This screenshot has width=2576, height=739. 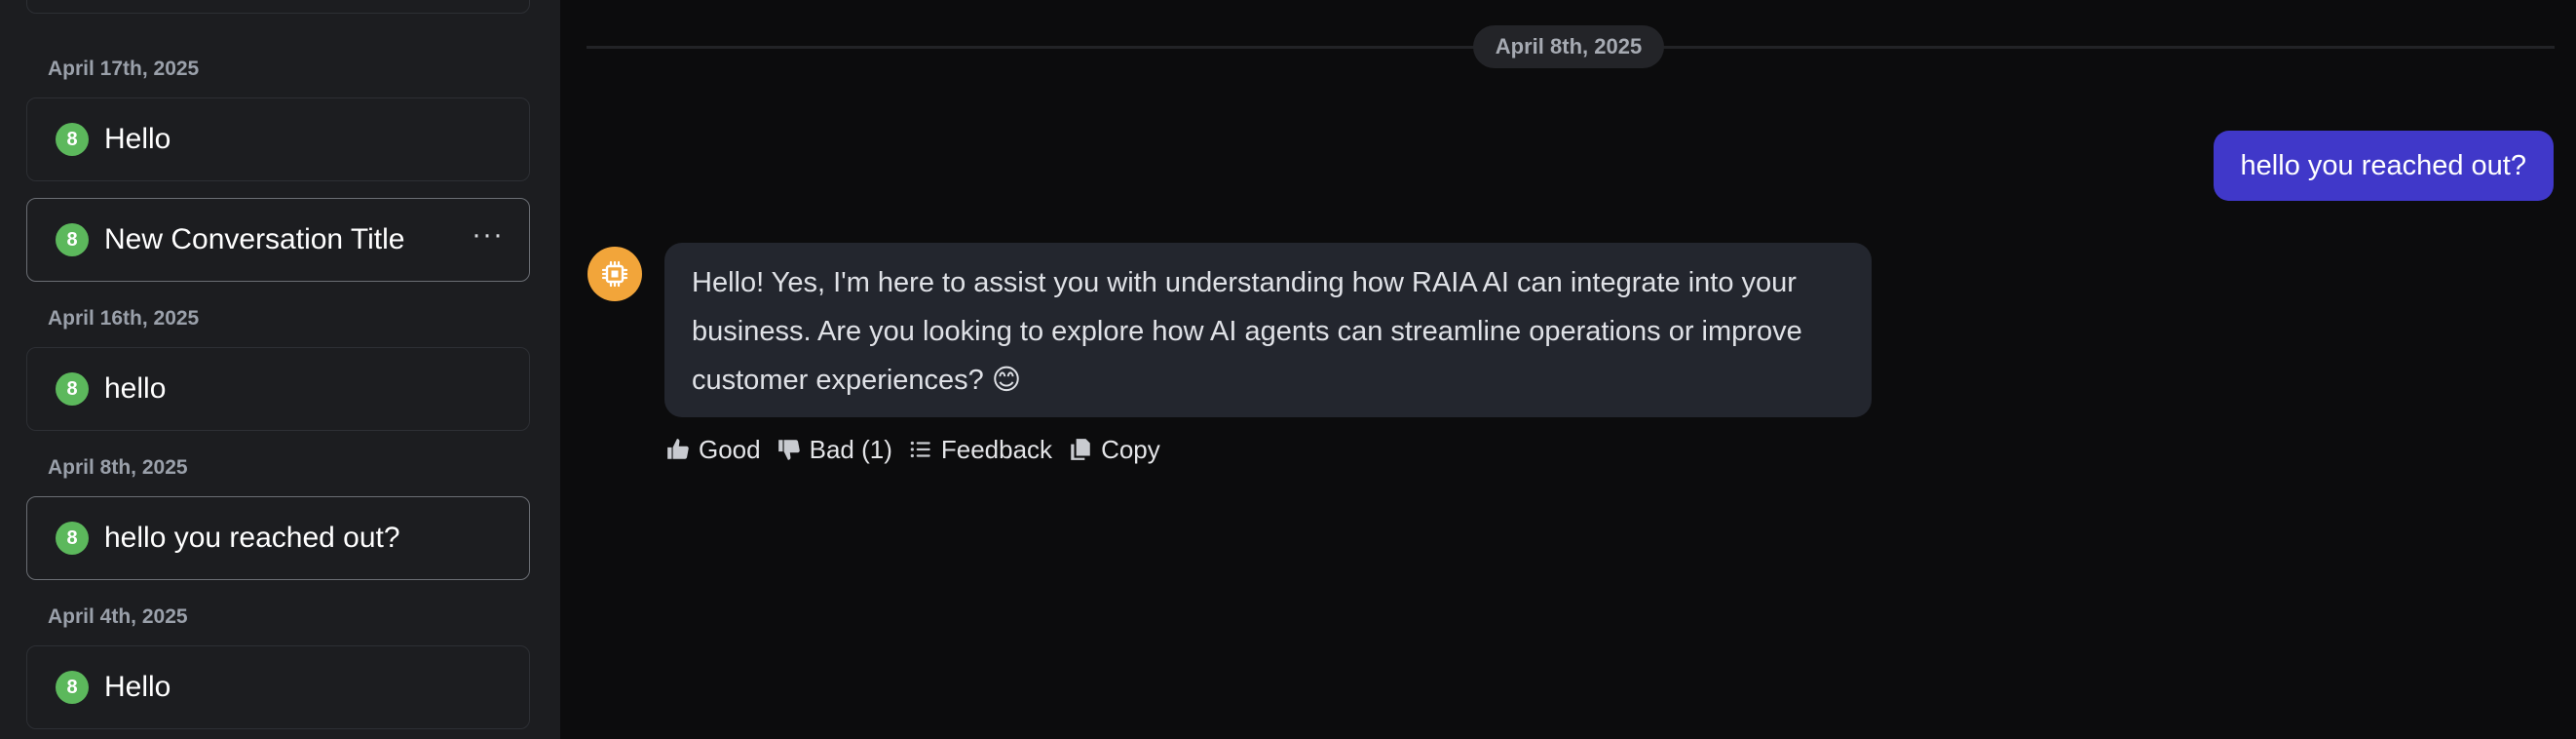 I want to click on user-message-bubble: hello you reached out?, so click(x=2383, y=166).